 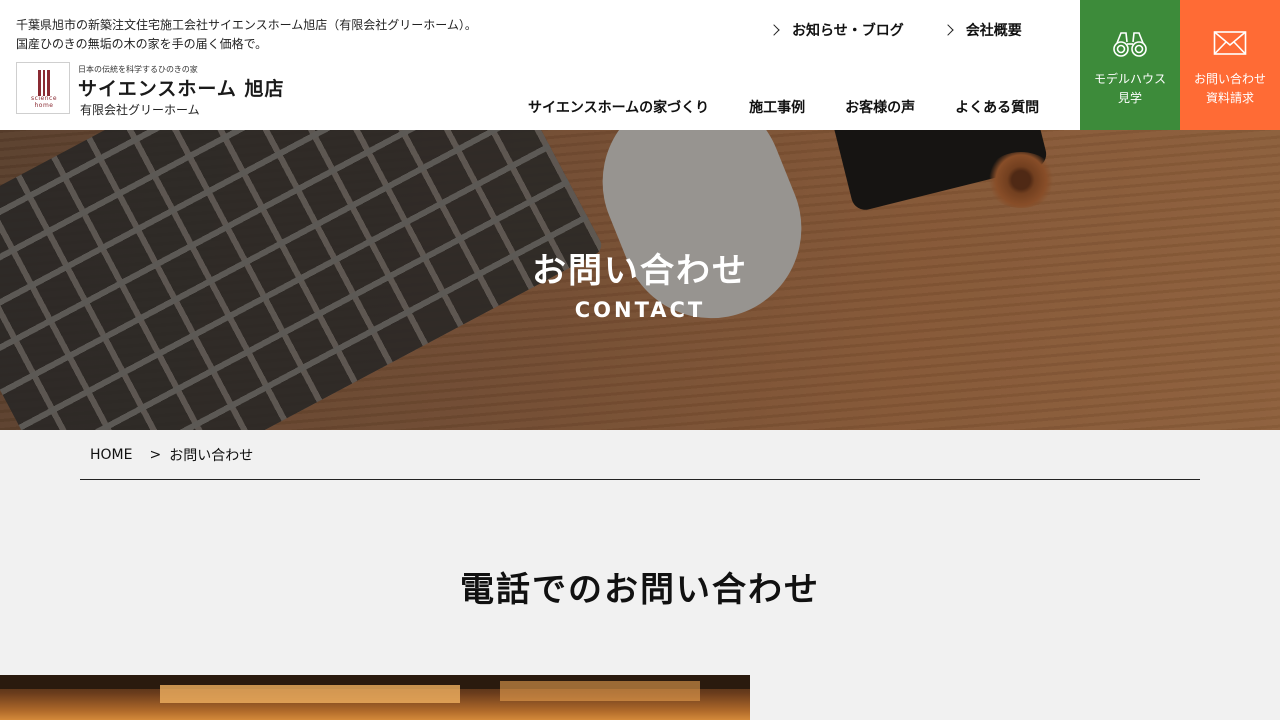 I want to click on logo-mark: science home, so click(x=43, y=88).